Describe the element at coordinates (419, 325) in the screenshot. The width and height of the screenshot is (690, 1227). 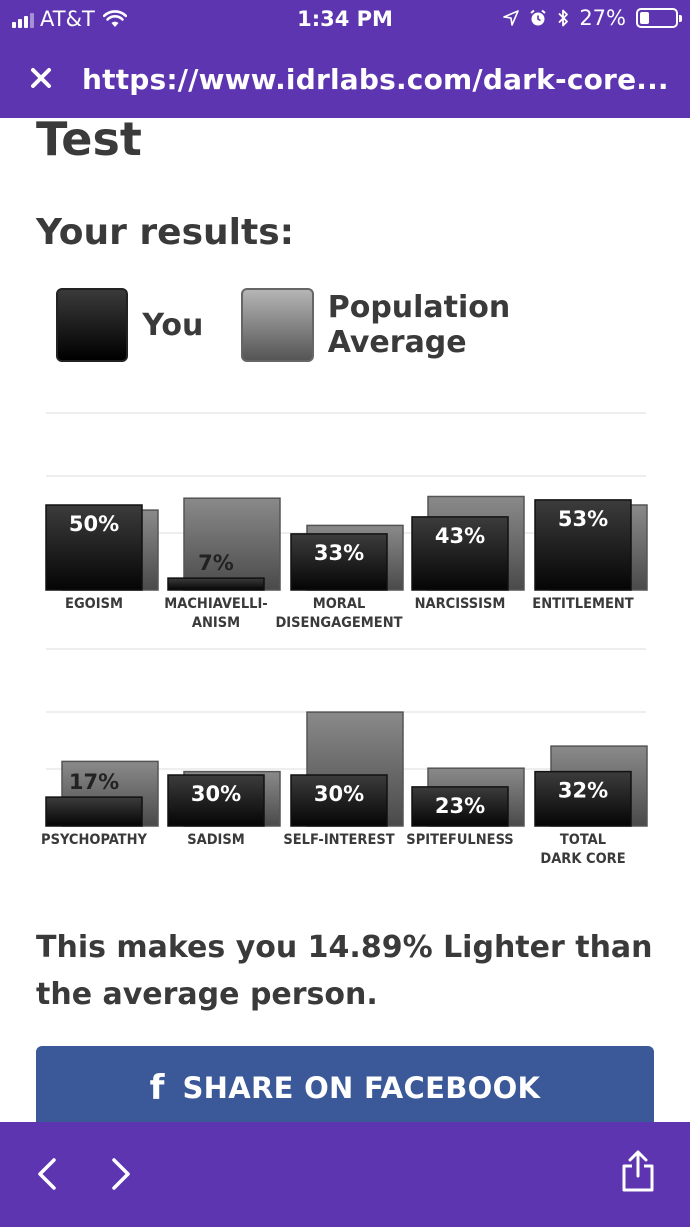
I see `legend-label-population: Population Average` at that location.